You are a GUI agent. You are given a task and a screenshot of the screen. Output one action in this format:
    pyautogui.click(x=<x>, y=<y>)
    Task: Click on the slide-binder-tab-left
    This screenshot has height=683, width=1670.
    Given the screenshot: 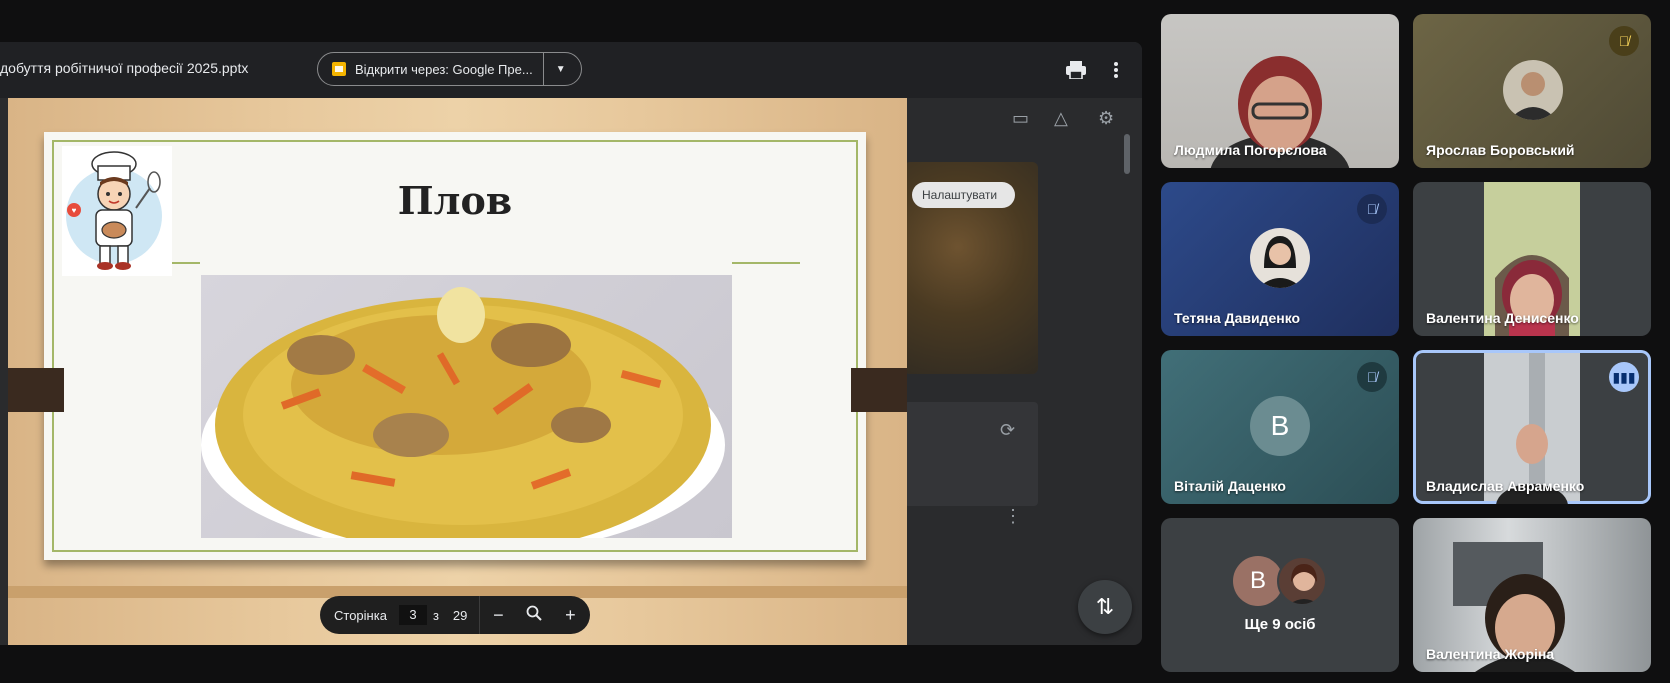 What is the action you would take?
    pyautogui.click(x=36, y=390)
    